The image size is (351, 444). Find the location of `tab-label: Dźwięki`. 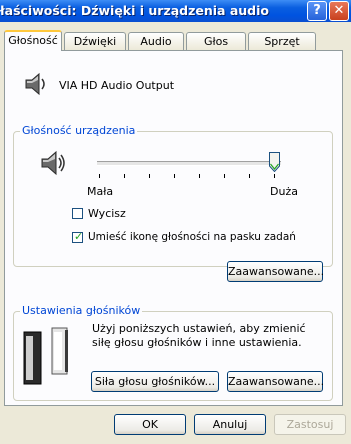

tab-label: Dźwięki is located at coordinates (95, 41).